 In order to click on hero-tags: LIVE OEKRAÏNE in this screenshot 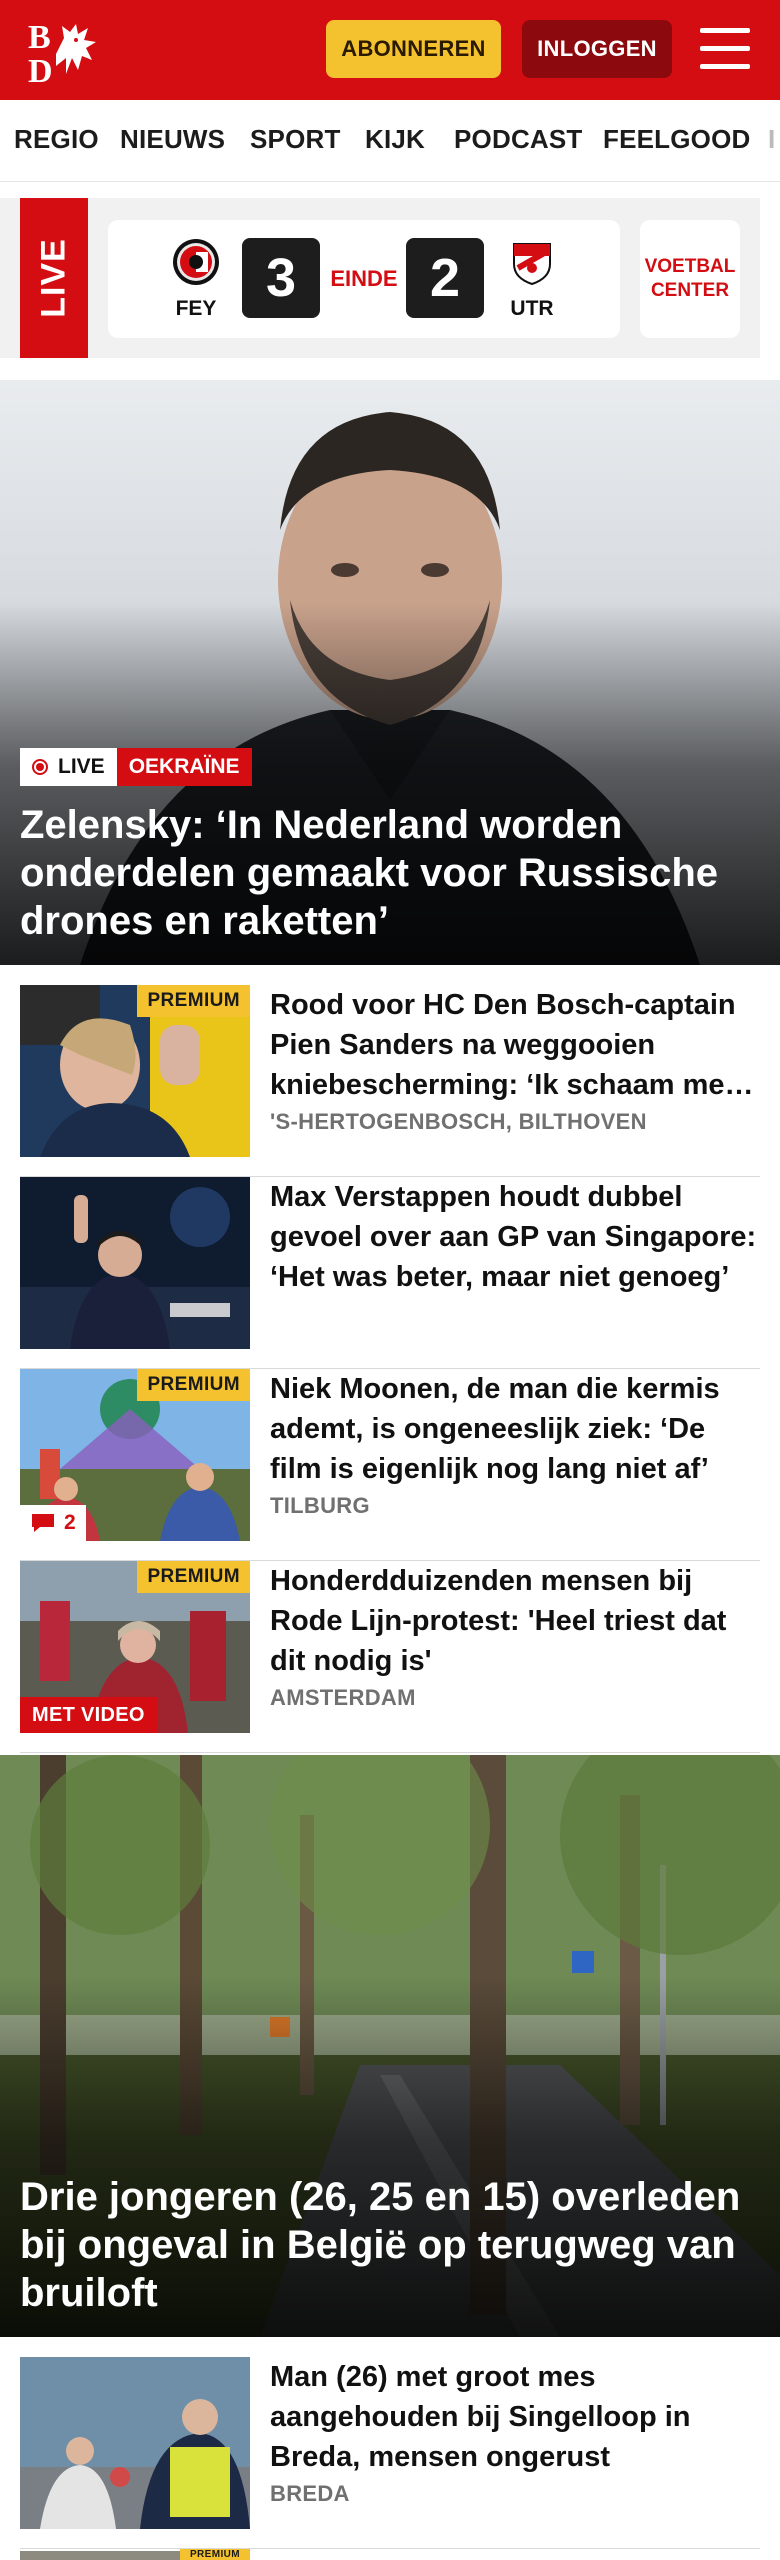, I will do `click(136, 767)`.